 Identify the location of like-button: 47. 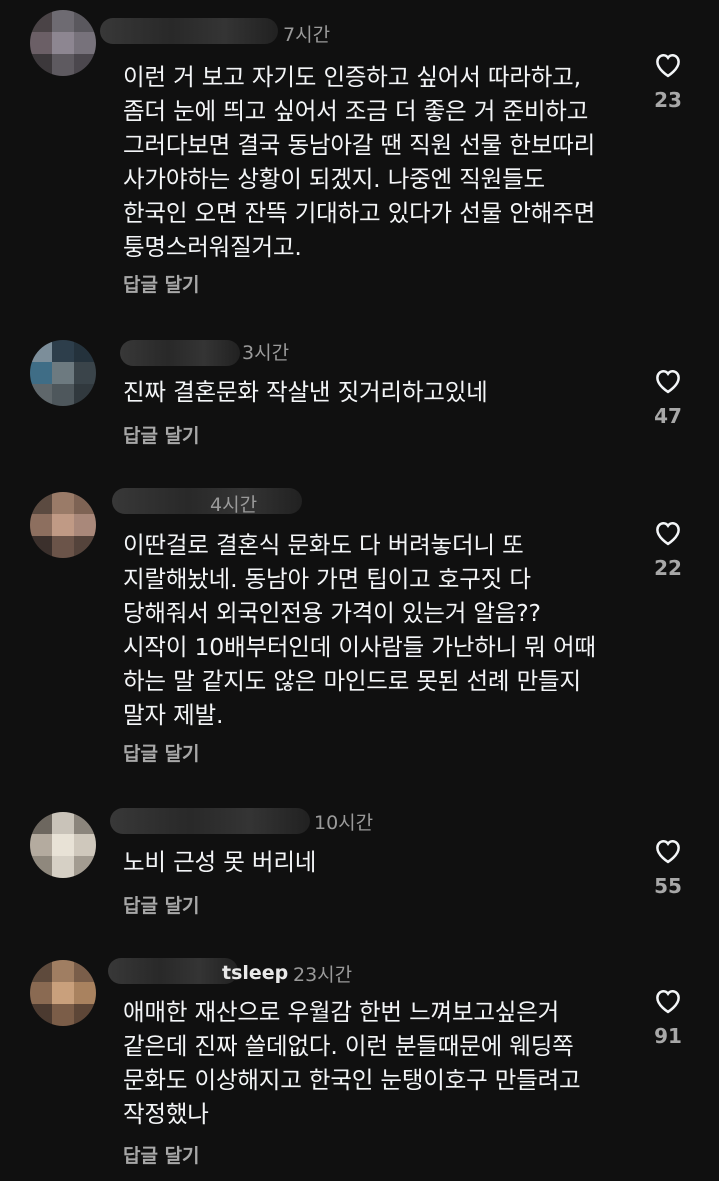
(668, 397).